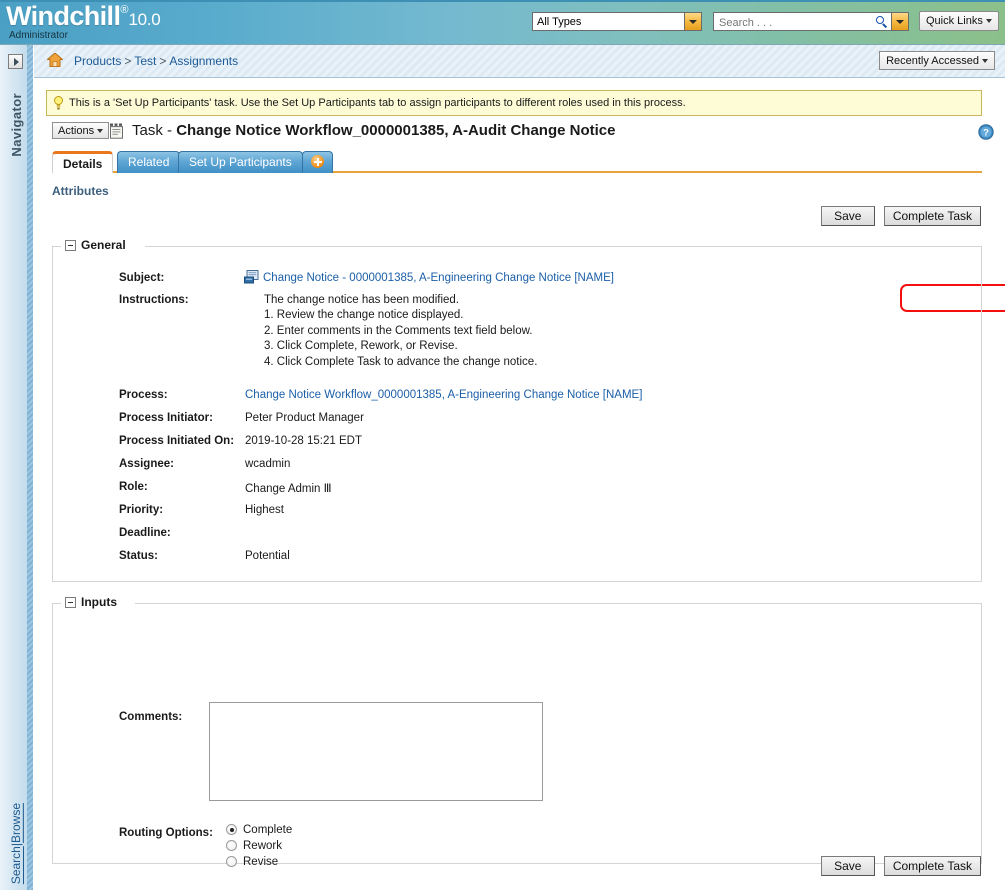  Describe the element at coordinates (124, 10) in the screenshot. I see `brand-registered-mark: ®` at that location.